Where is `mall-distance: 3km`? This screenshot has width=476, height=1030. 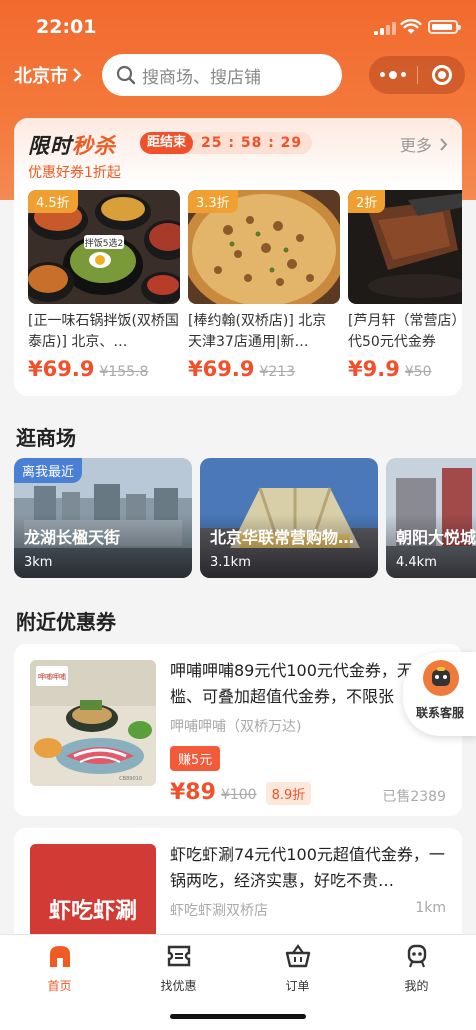 mall-distance: 3km is located at coordinates (38, 562).